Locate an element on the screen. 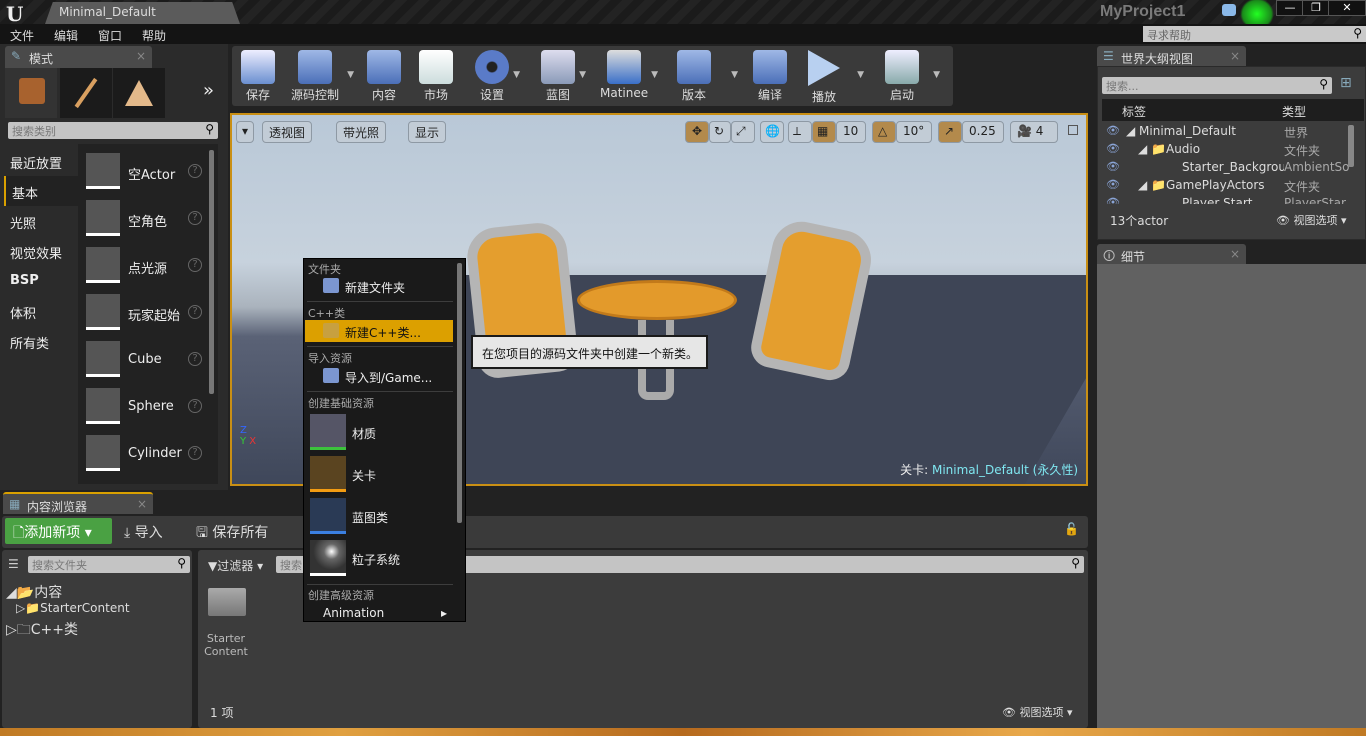 Image resolution: width=1366 pixels, height=736 pixels. outliner-row: 👁 ◢ 📁Audio 文件夹 is located at coordinates (1224, 151).